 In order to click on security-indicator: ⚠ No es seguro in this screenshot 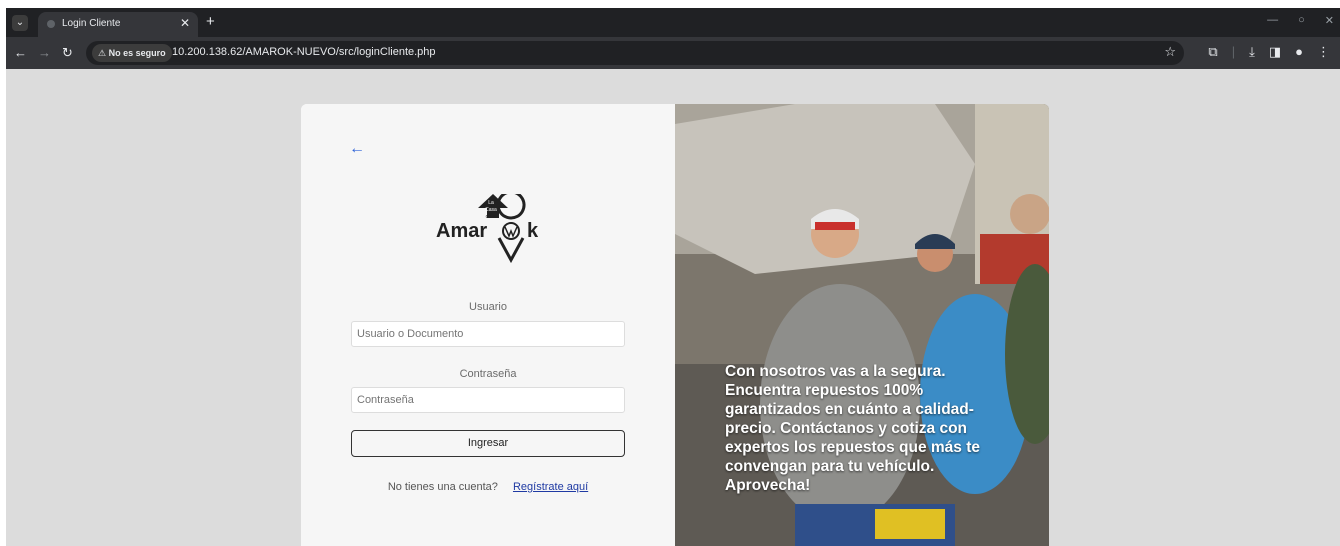, I will do `click(132, 53)`.